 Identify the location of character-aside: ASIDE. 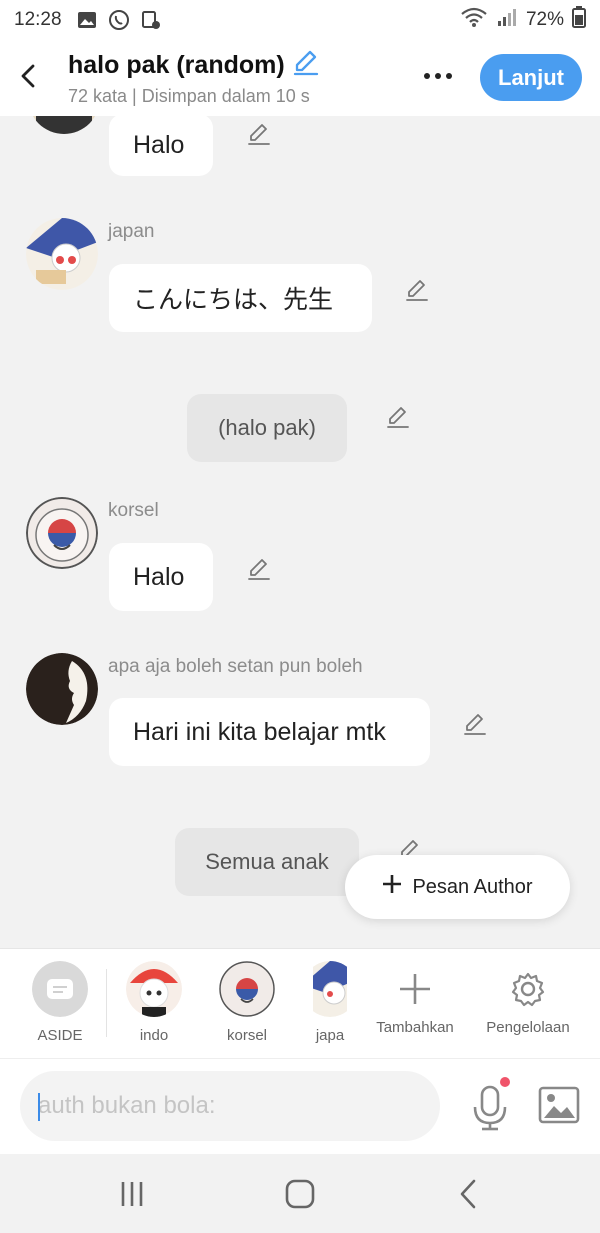
(60, 1002).